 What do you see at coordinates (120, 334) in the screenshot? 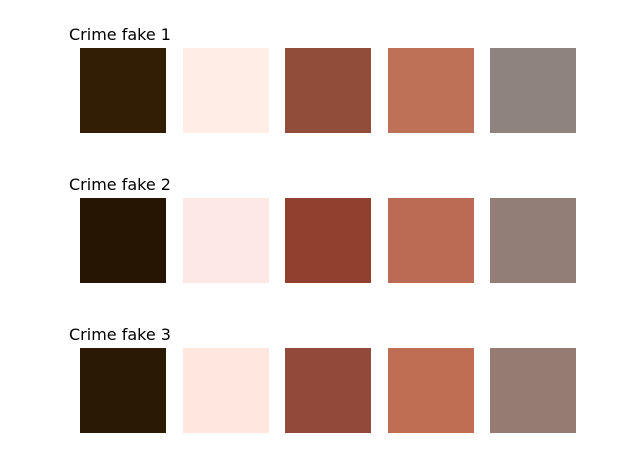
I see `palette-title: Crime fake 3` at bounding box center [120, 334].